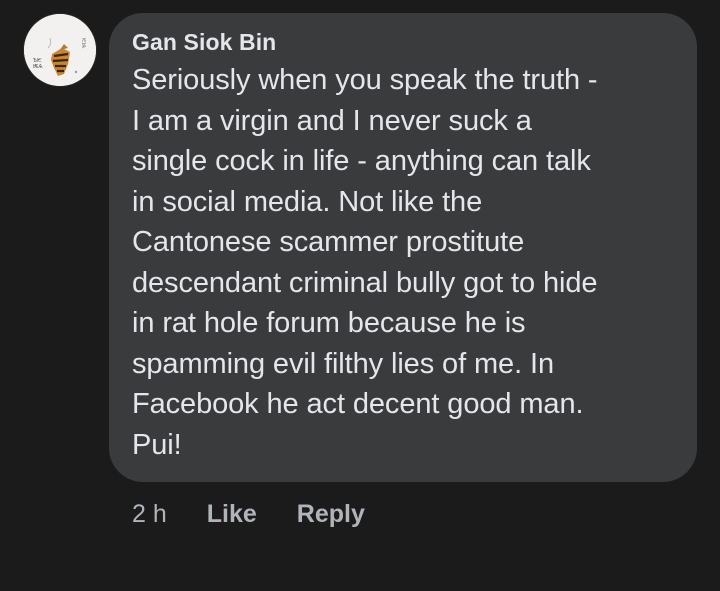 This screenshot has width=720, height=591. Describe the element at coordinates (232, 514) in the screenshot. I see `like-button: Like` at that location.